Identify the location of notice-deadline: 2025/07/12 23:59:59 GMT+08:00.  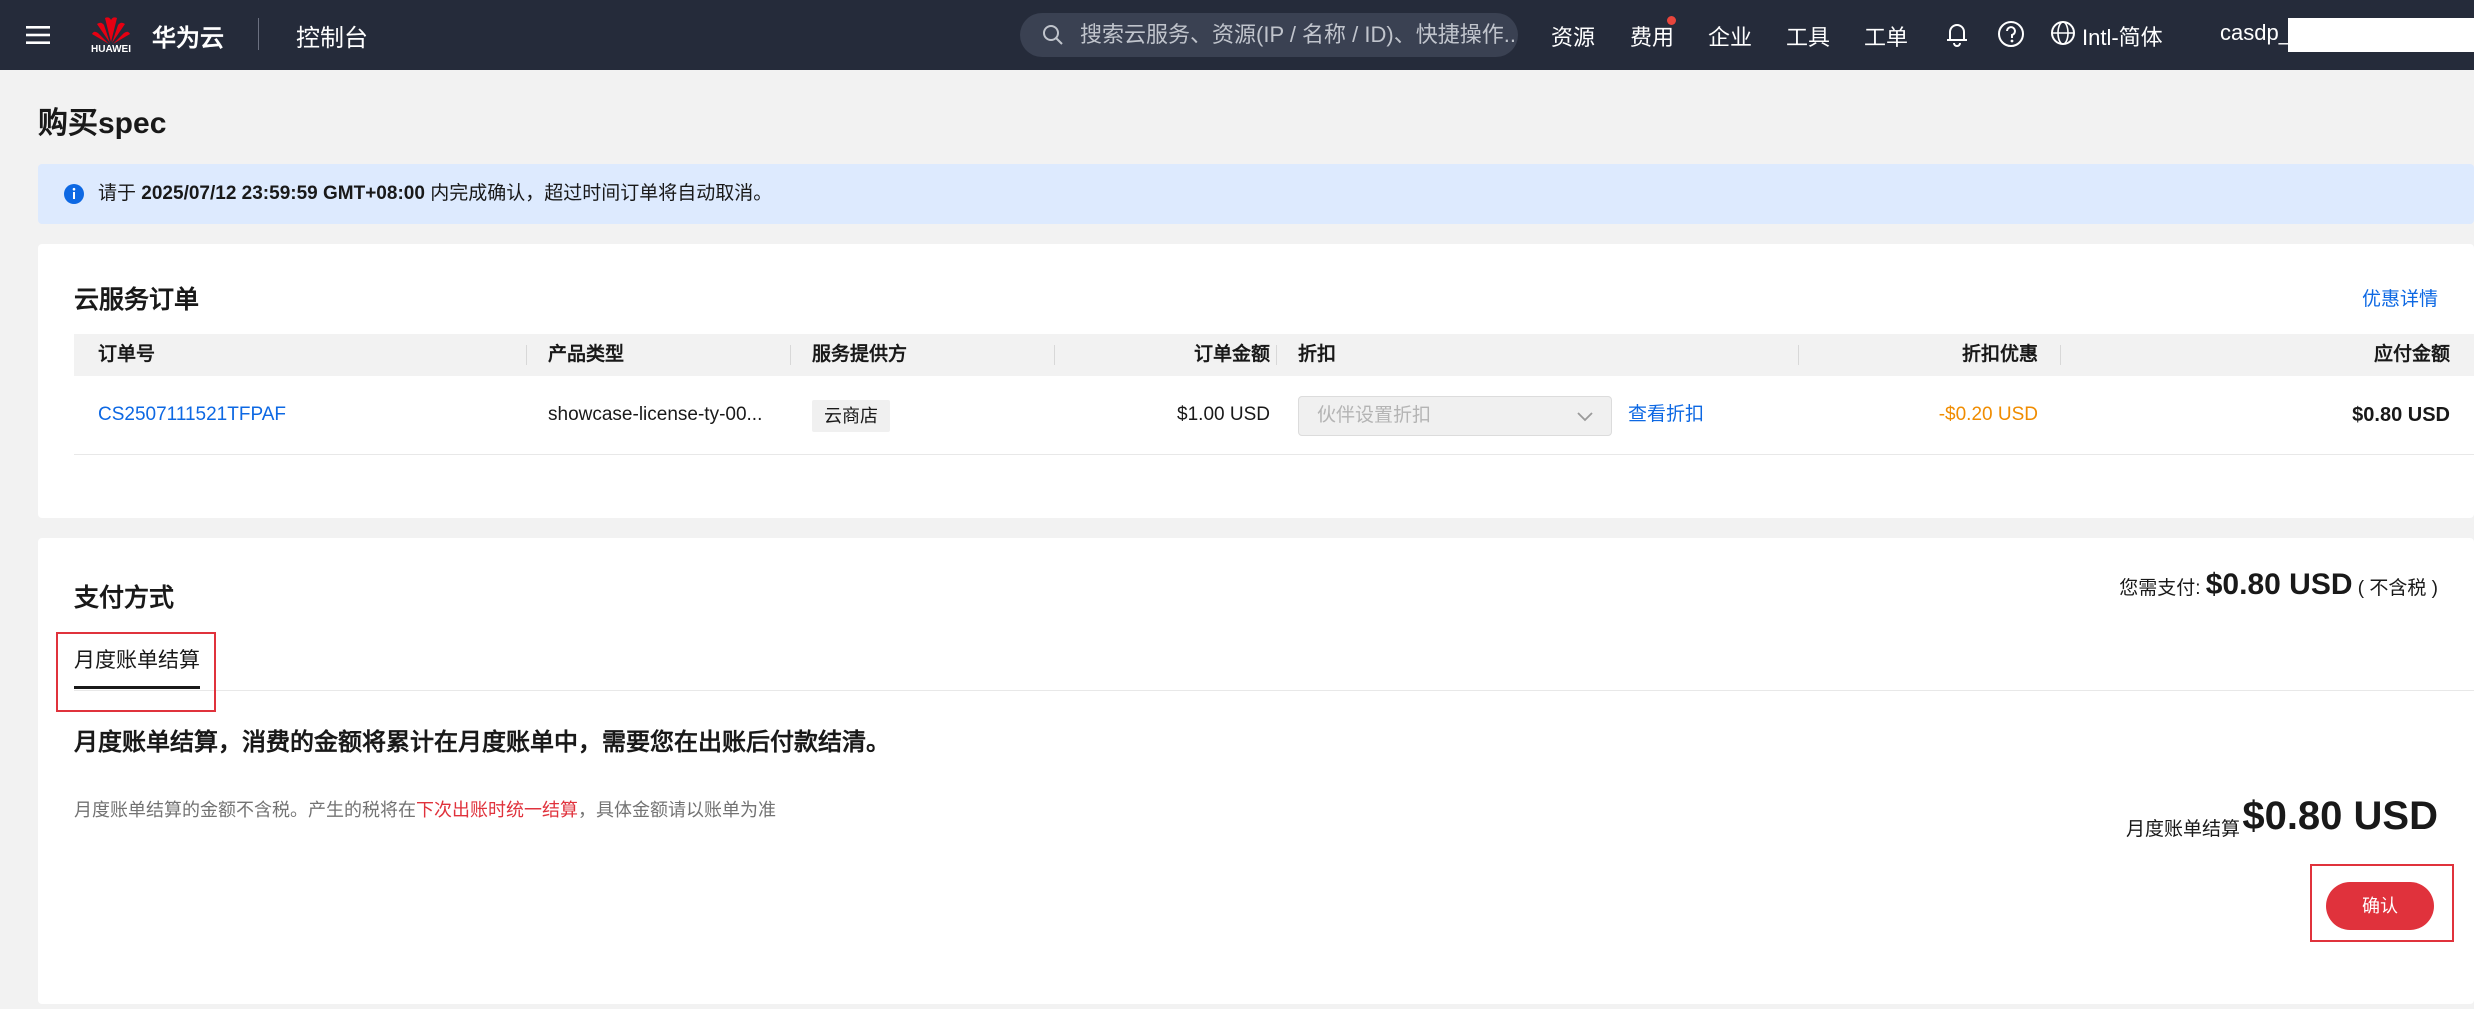
(283, 193).